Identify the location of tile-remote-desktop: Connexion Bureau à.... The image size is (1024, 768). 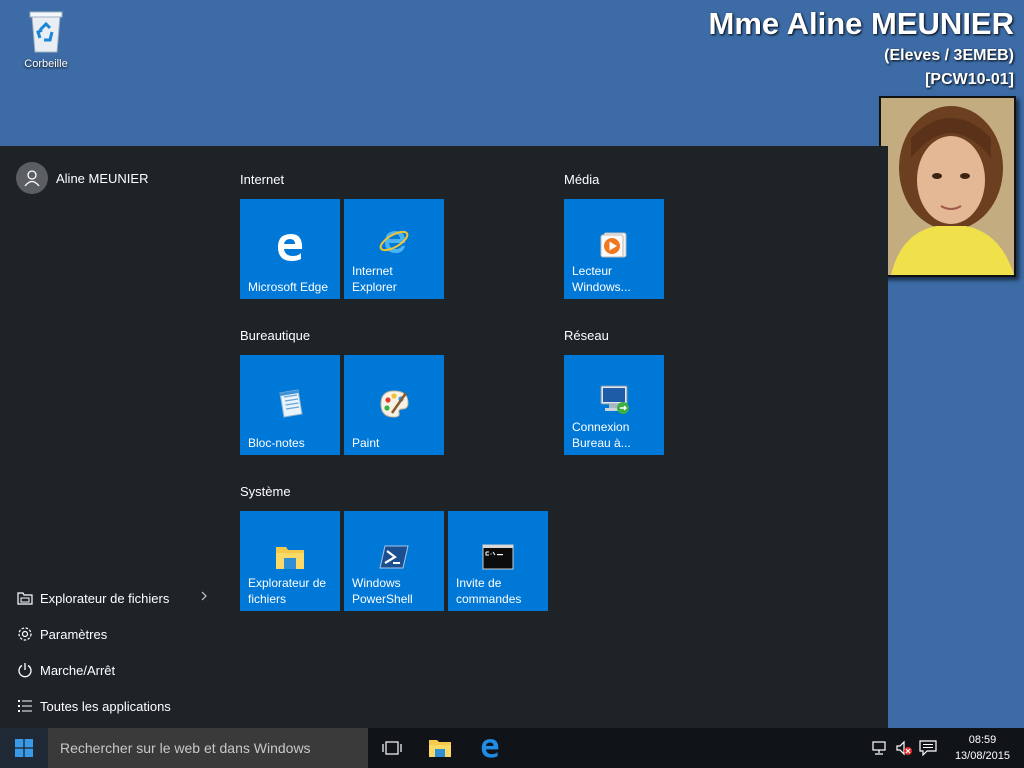
(614, 405).